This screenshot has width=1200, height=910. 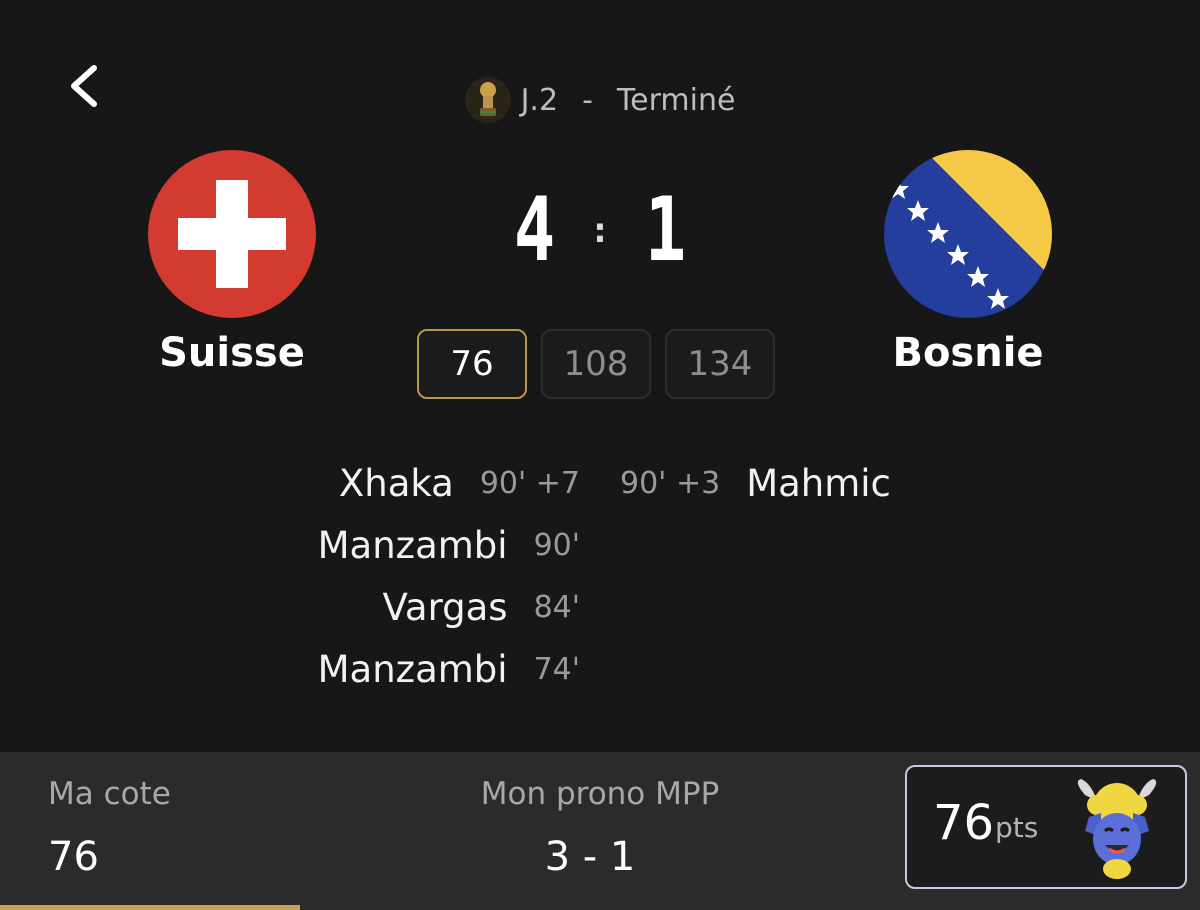 I want to click on scorer-row: 90' +3 Mahmic, so click(x=780, y=483).